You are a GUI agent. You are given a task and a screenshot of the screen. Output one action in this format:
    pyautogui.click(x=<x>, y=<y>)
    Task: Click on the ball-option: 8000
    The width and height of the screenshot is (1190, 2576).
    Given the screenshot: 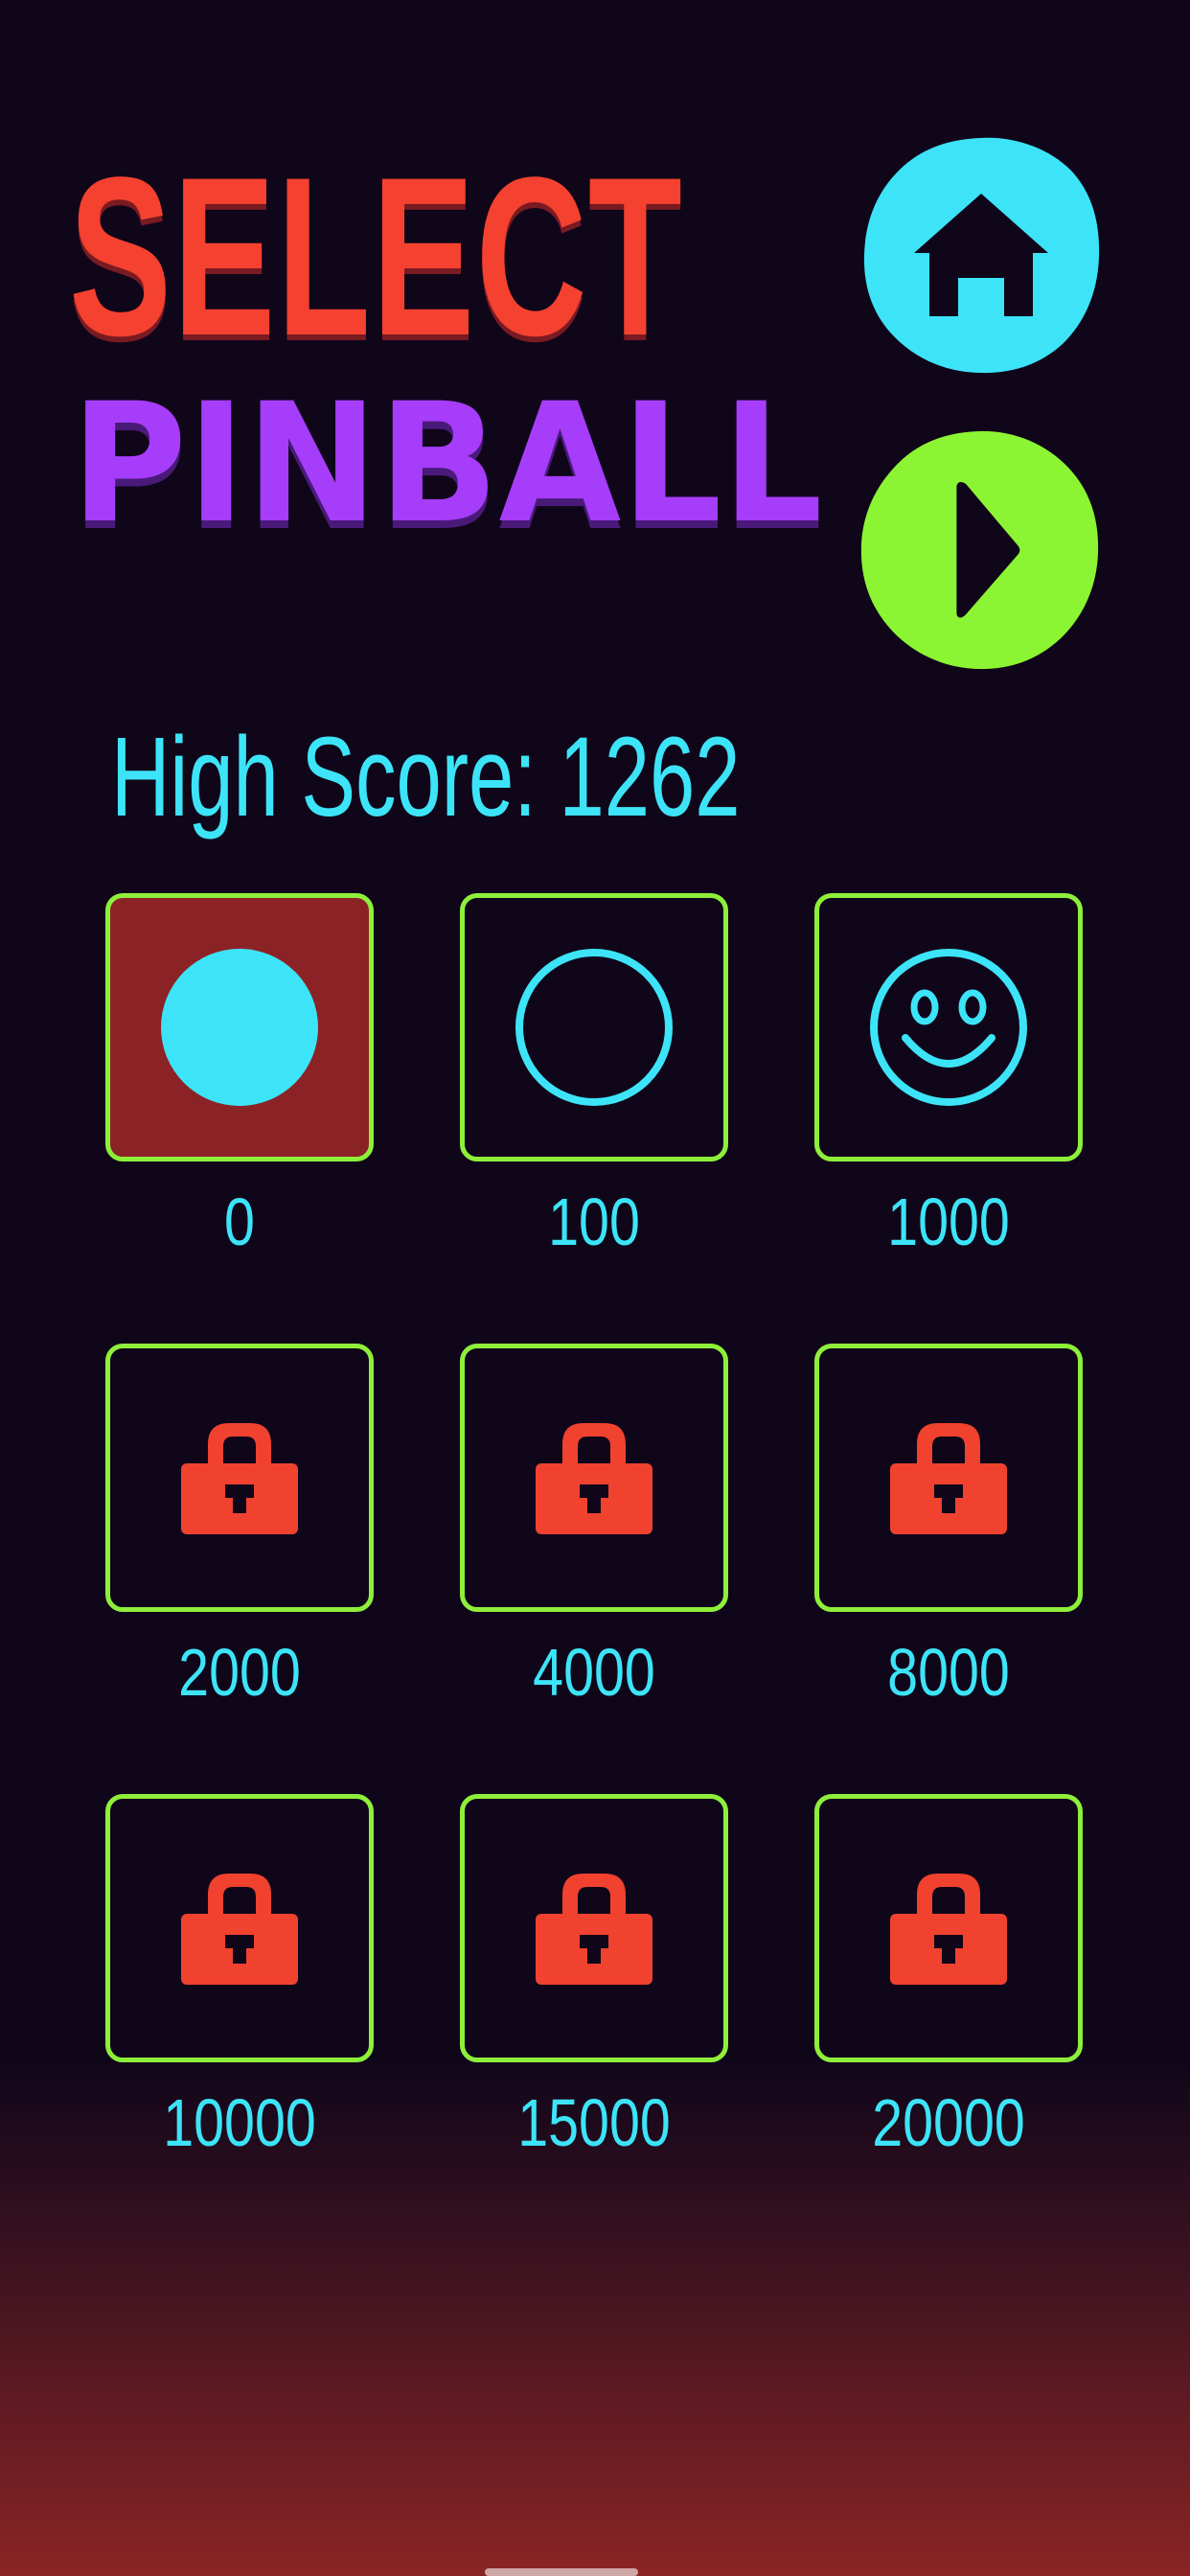 What is the action you would take?
    pyautogui.click(x=949, y=1525)
    